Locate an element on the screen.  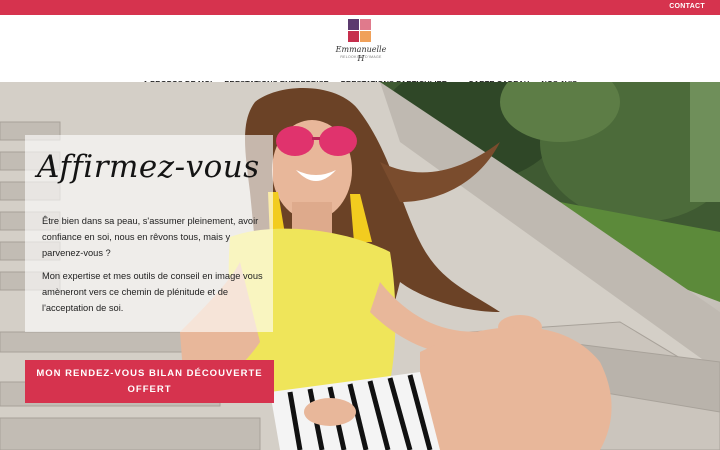
logo-square-orange is located at coordinates (365, 36).